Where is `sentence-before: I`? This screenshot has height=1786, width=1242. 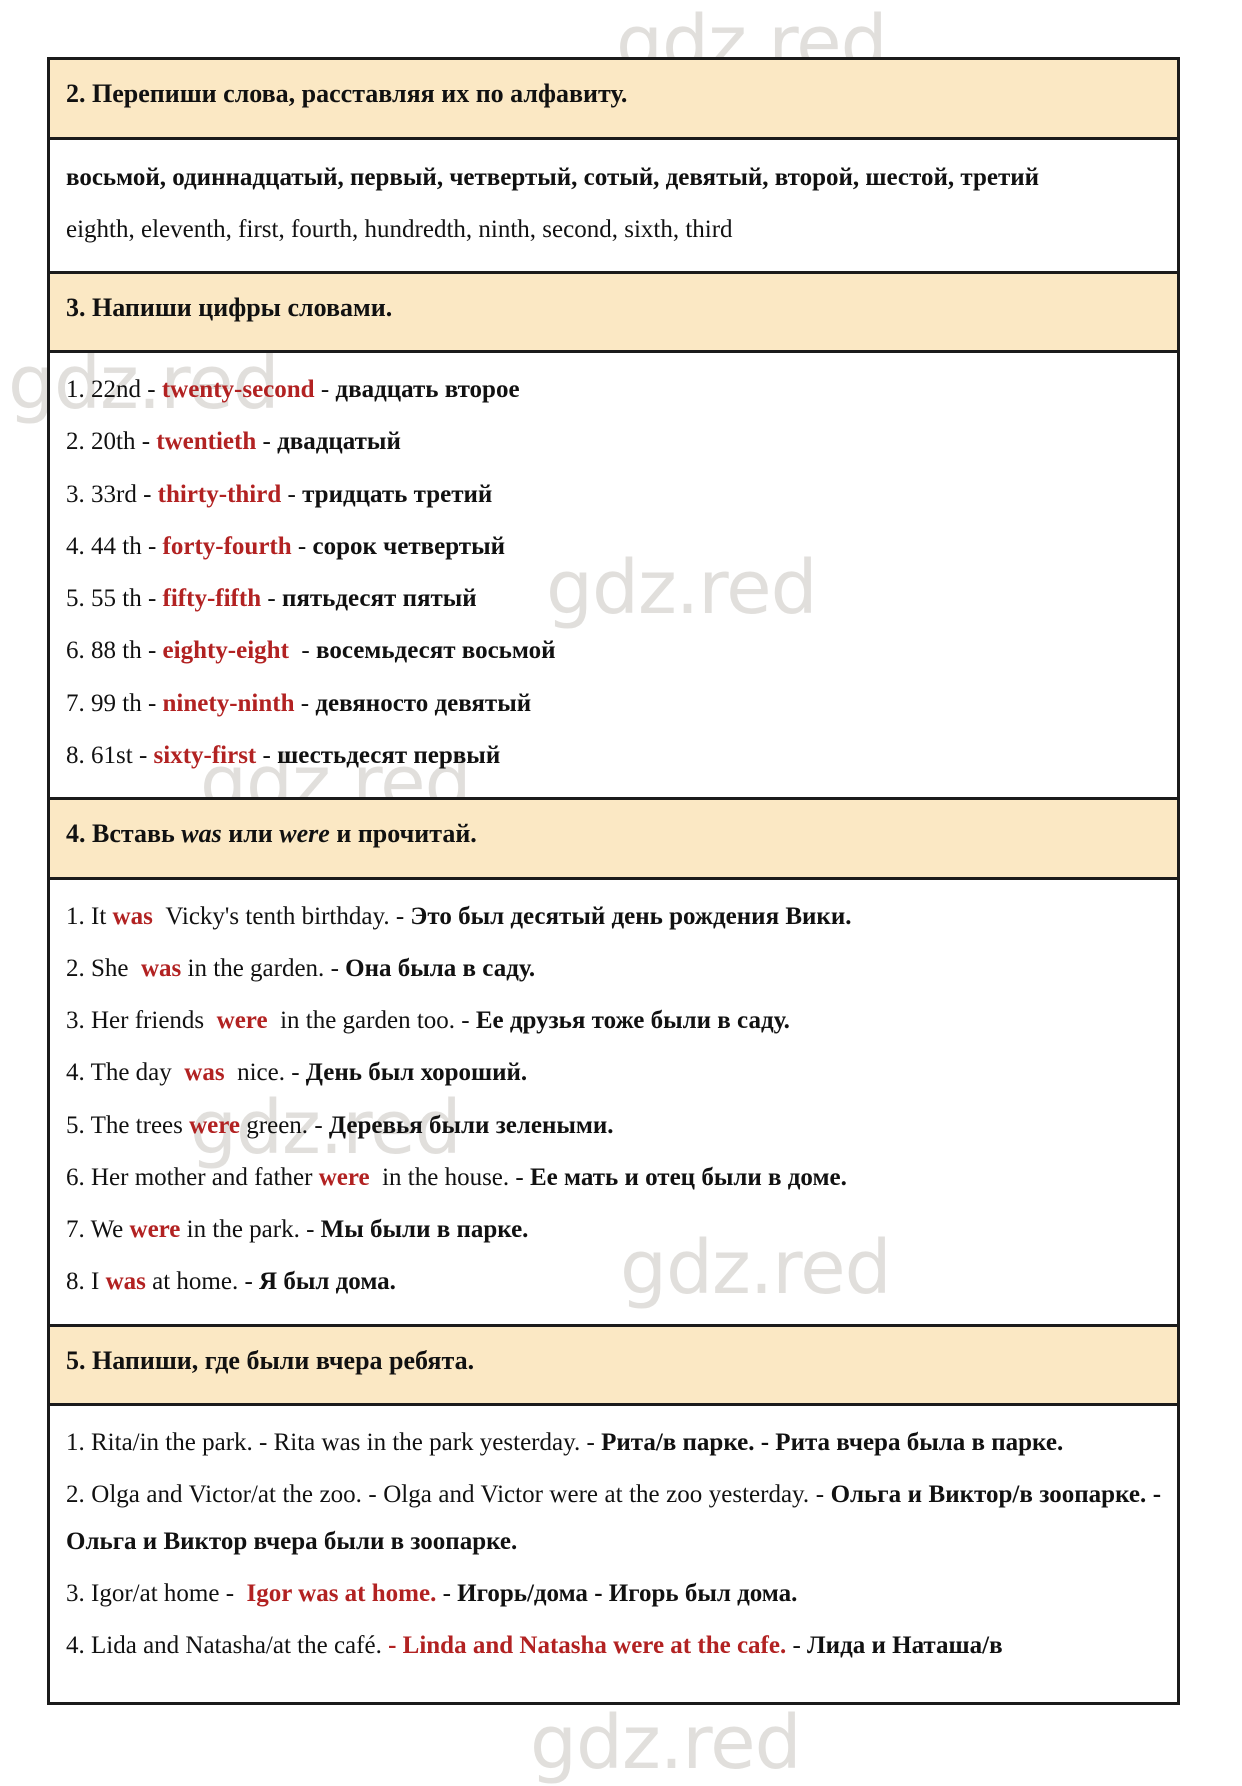 sentence-before: I is located at coordinates (95, 1282).